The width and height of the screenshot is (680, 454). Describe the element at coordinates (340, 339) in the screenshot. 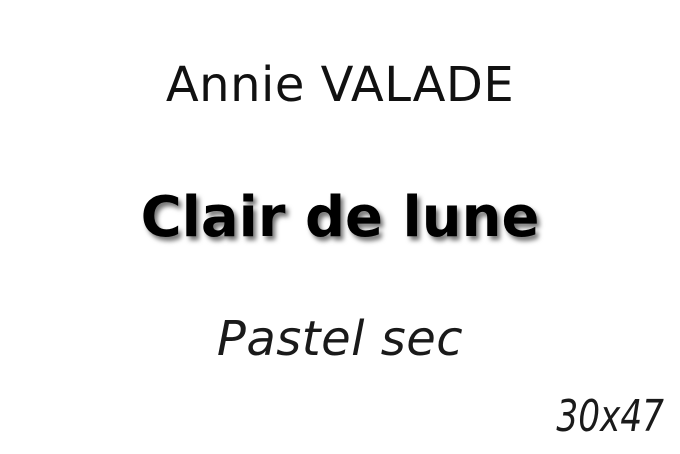

I see `artwork-medium: Pastel sec` at that location.